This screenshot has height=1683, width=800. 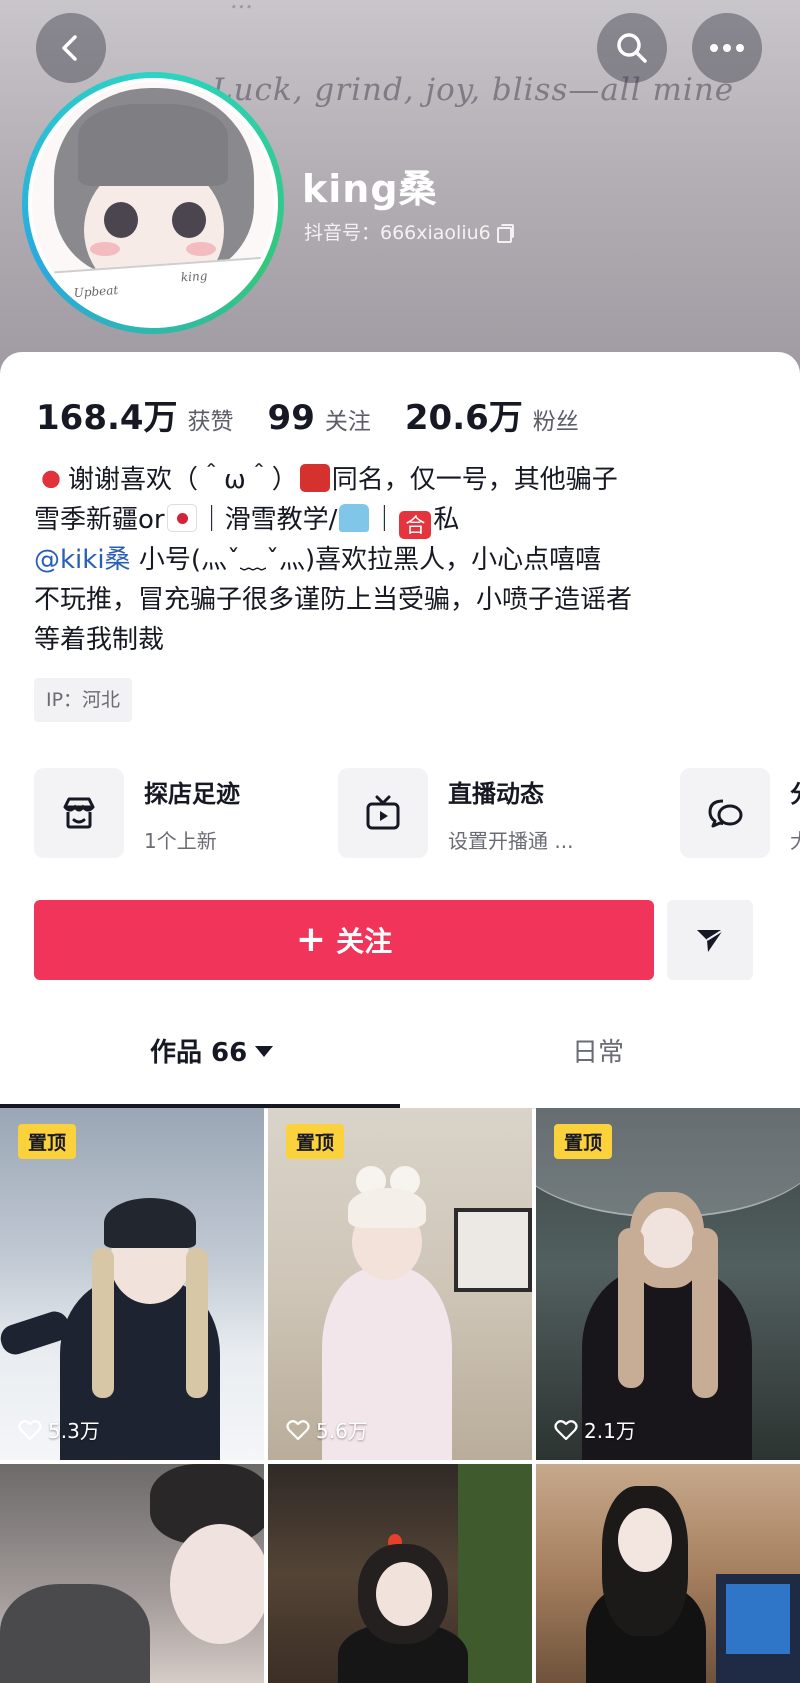 I want to click on chat-icon, so click(x=725, y=813).